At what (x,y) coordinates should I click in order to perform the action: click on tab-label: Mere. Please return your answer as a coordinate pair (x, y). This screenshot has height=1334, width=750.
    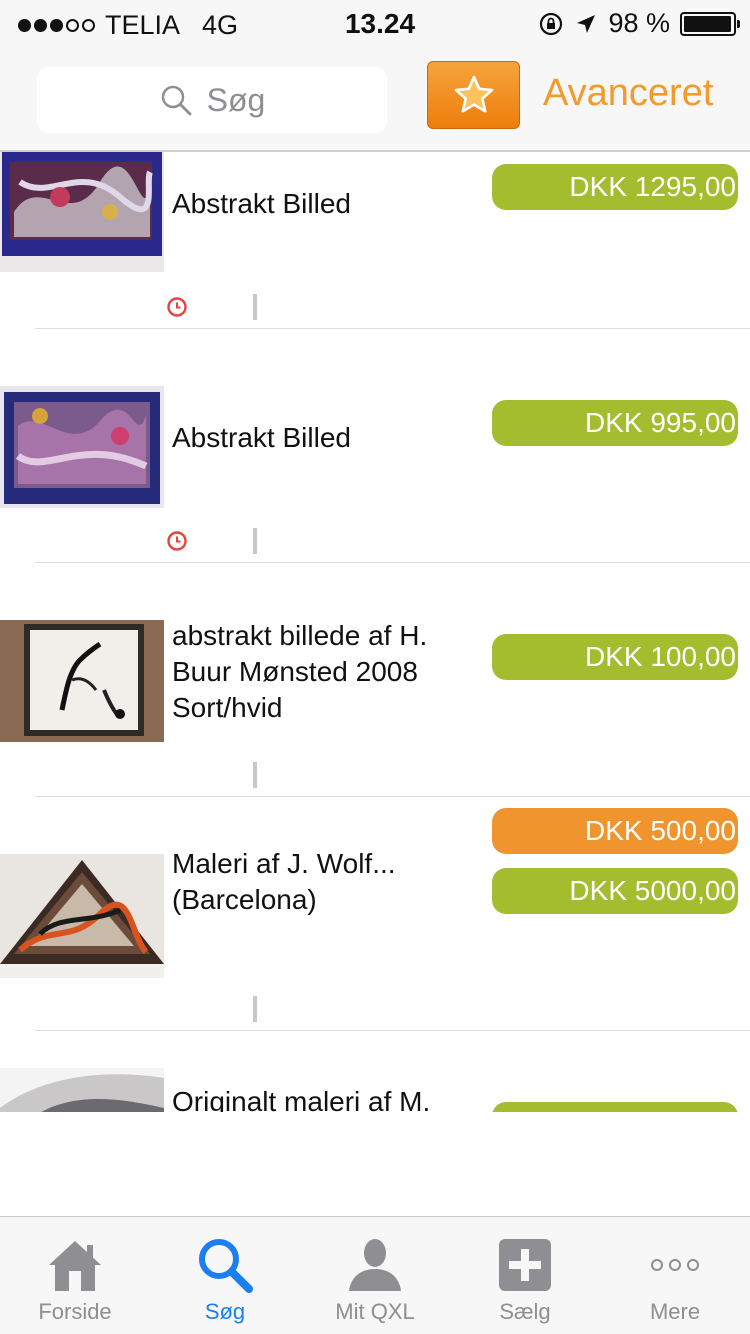
    Looking at the image, I should click on (675, 1311).